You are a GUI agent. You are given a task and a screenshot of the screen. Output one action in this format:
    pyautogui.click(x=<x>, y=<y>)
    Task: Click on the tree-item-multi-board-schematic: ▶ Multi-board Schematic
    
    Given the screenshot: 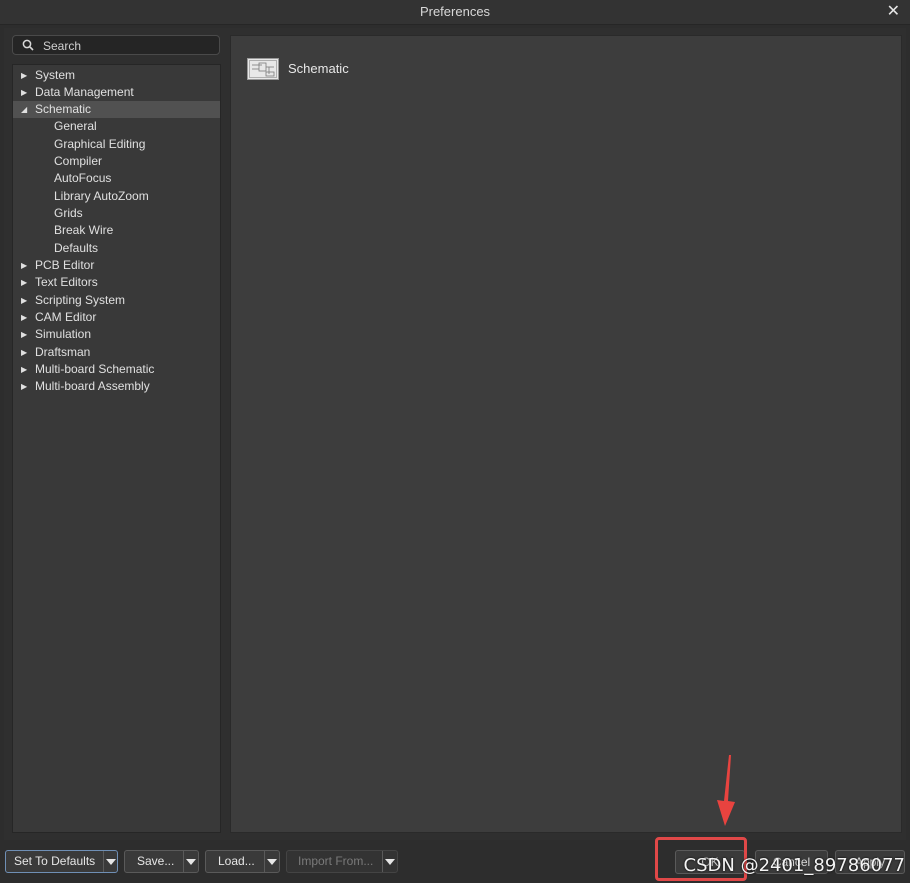 What is the action you would take?
    pyautogui.click(x=116, y=369)
    